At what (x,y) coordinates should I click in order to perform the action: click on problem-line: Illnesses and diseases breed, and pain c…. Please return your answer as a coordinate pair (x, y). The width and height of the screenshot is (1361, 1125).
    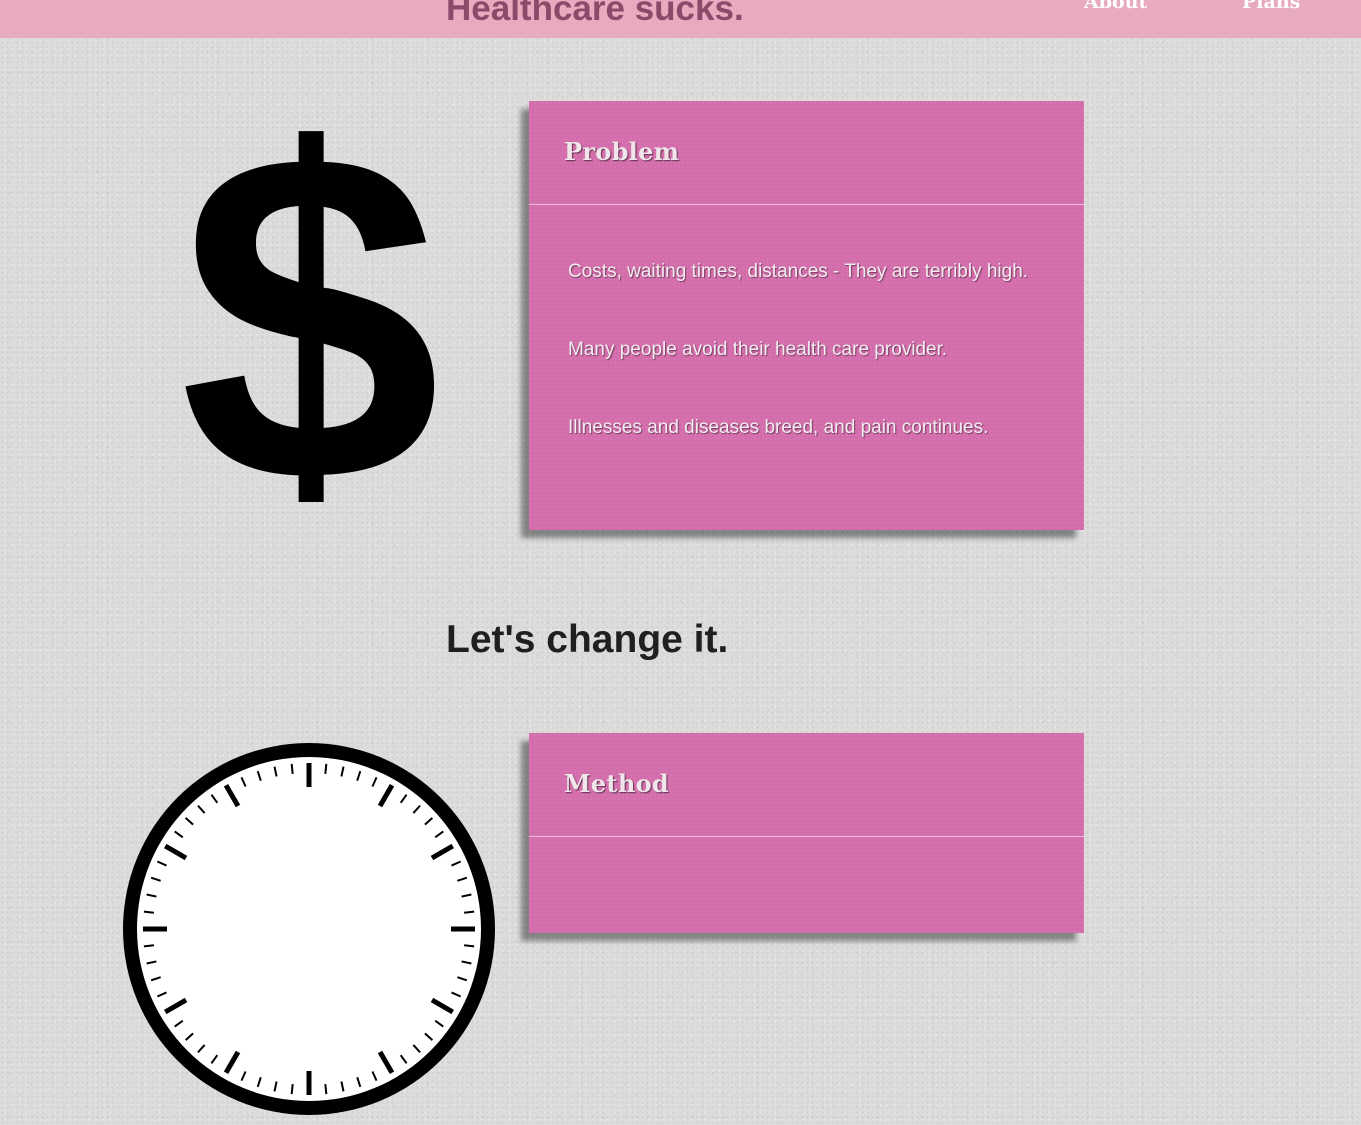
    Looking at the image, I should click on (778, 427).